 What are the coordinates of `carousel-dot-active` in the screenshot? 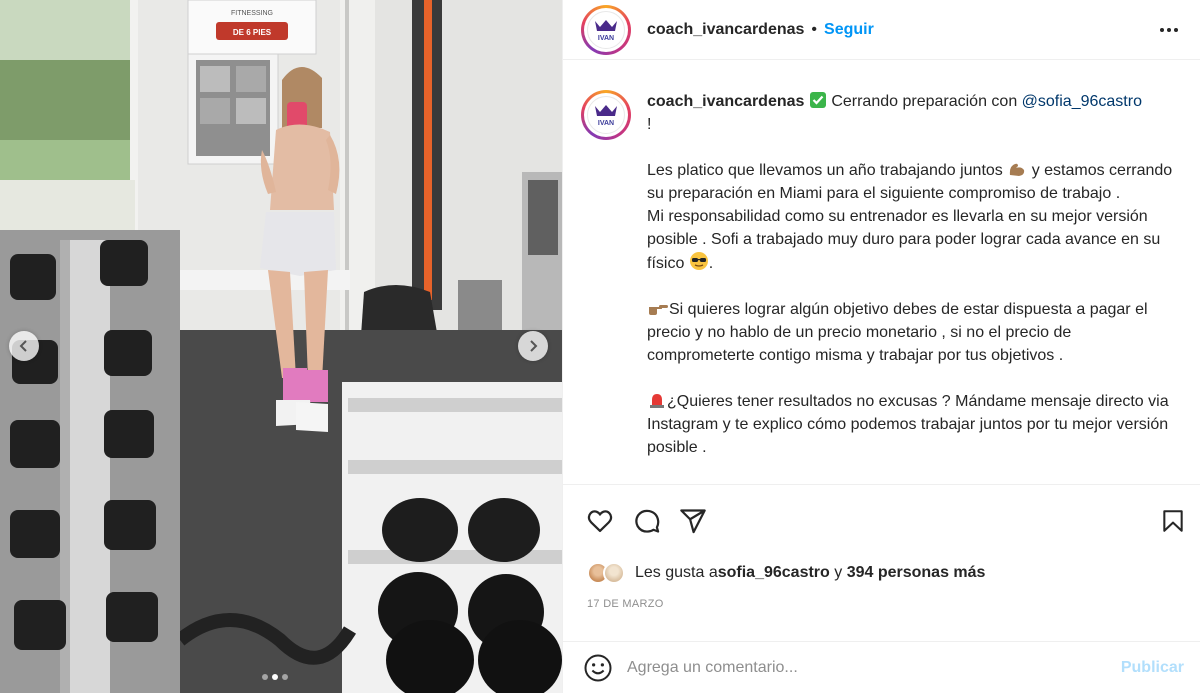 It's located at (275, 677).